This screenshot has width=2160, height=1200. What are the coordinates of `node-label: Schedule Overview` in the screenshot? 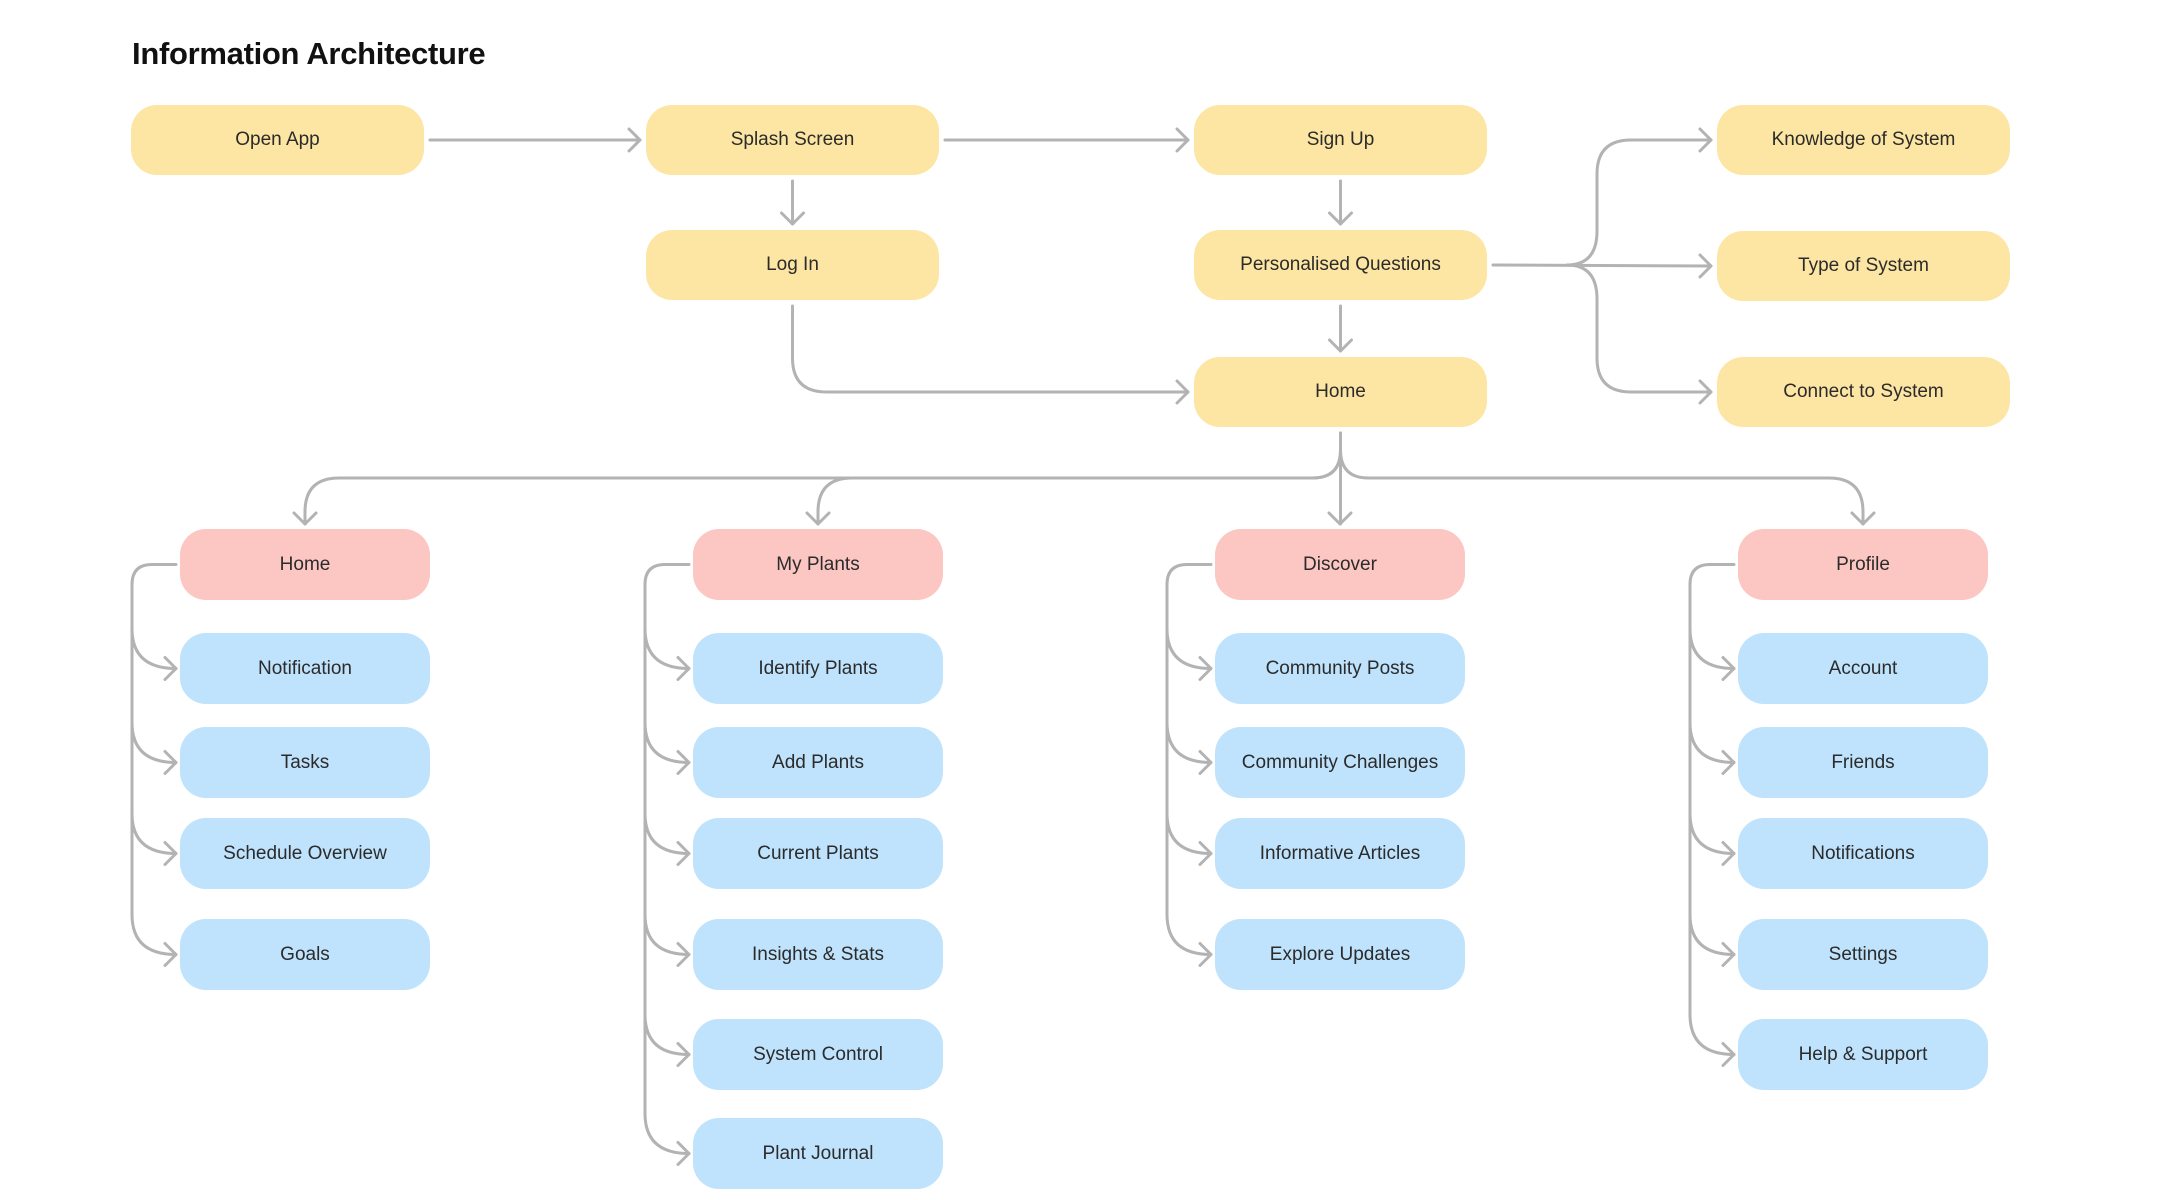 It's located at (305, 853).